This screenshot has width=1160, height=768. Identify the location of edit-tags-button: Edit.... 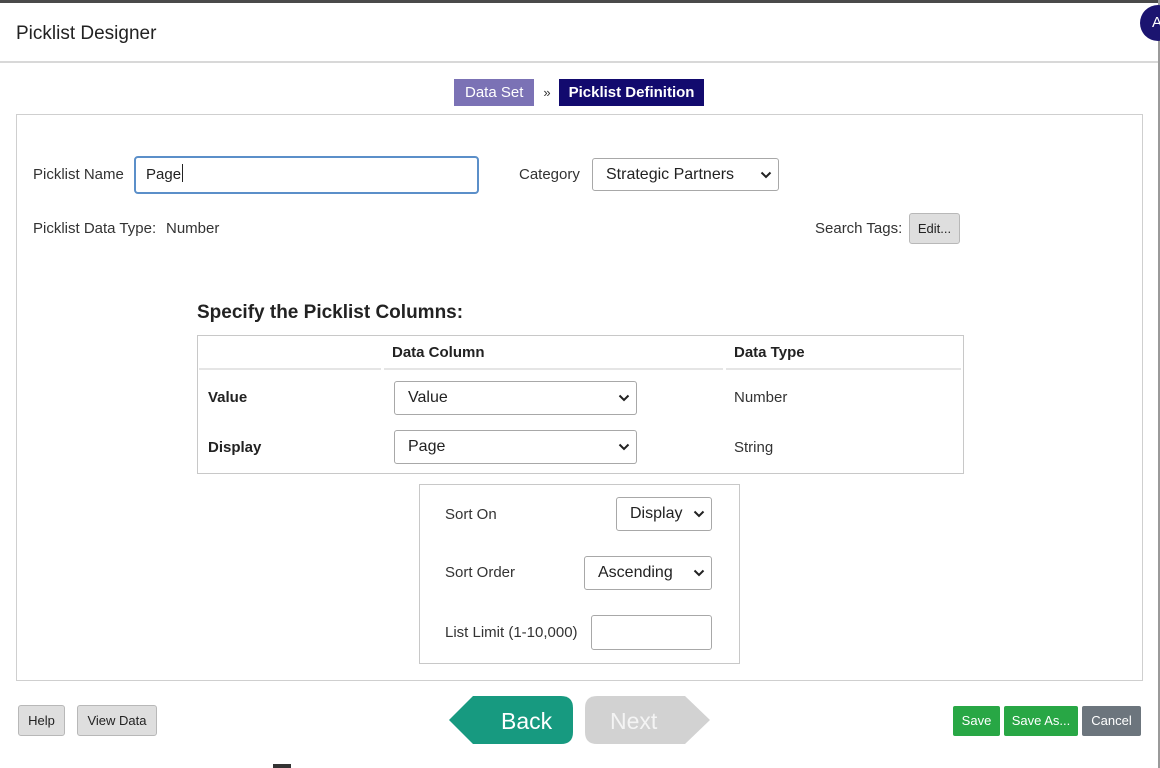
(934, 228).